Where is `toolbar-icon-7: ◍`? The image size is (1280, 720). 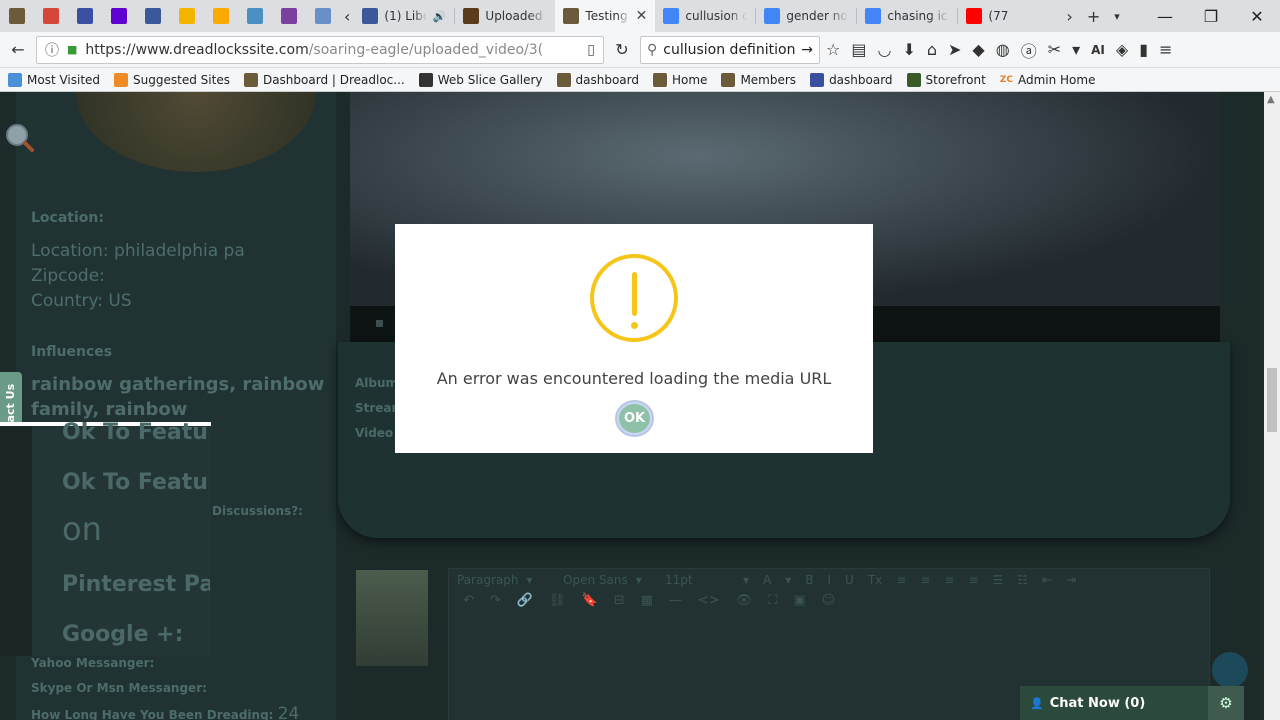
toolbar-icon-7: ◍ is located at coordinates (1003, 49).